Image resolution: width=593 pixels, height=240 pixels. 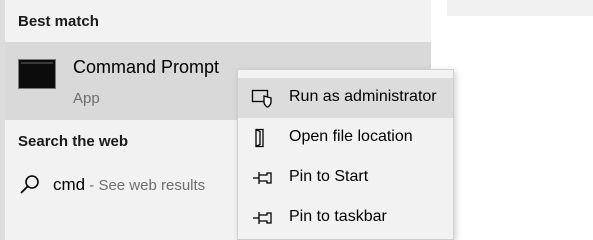 What do you see at coordinates (259, 138) in the screenshot?
I see `file-location-icon` at bounding box center [259, 138].